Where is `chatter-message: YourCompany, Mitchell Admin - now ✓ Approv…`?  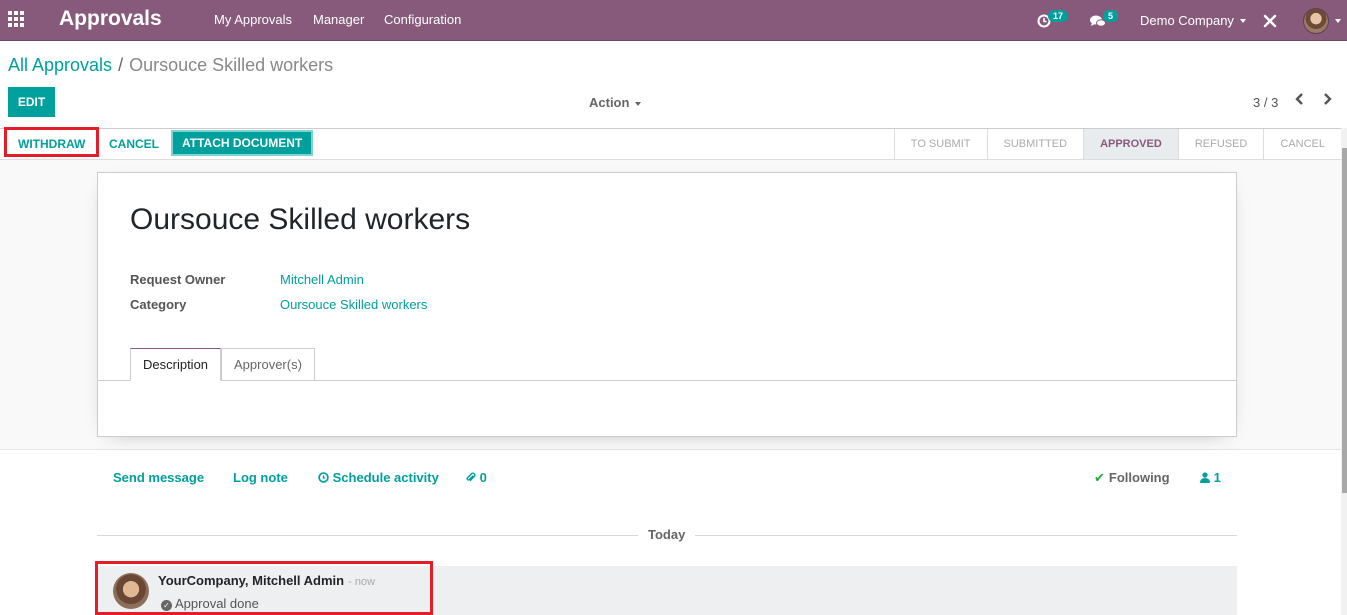 chatter-message: YourCompany, Mitchell Admin - now ✓ Approv… is located at coordinates (667, 590).